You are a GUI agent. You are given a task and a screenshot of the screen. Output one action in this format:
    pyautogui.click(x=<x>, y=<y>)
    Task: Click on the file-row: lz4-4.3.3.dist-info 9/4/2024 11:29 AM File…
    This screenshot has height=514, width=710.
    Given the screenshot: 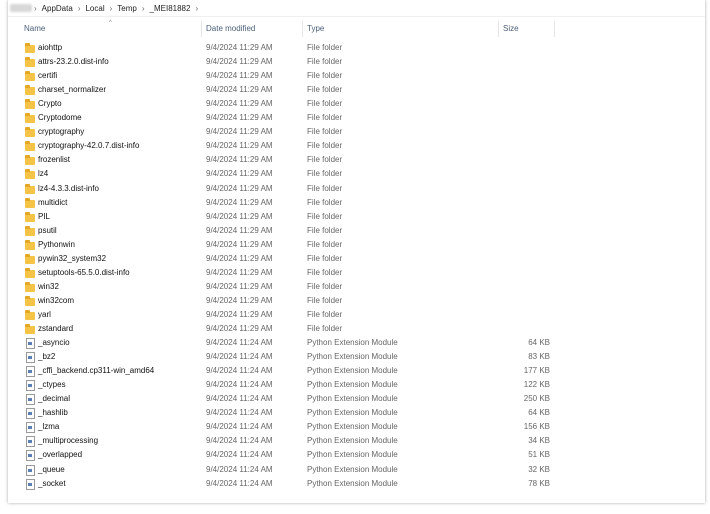 What is the action you would take?
    pyautogui.click(x=356, y=189)
    